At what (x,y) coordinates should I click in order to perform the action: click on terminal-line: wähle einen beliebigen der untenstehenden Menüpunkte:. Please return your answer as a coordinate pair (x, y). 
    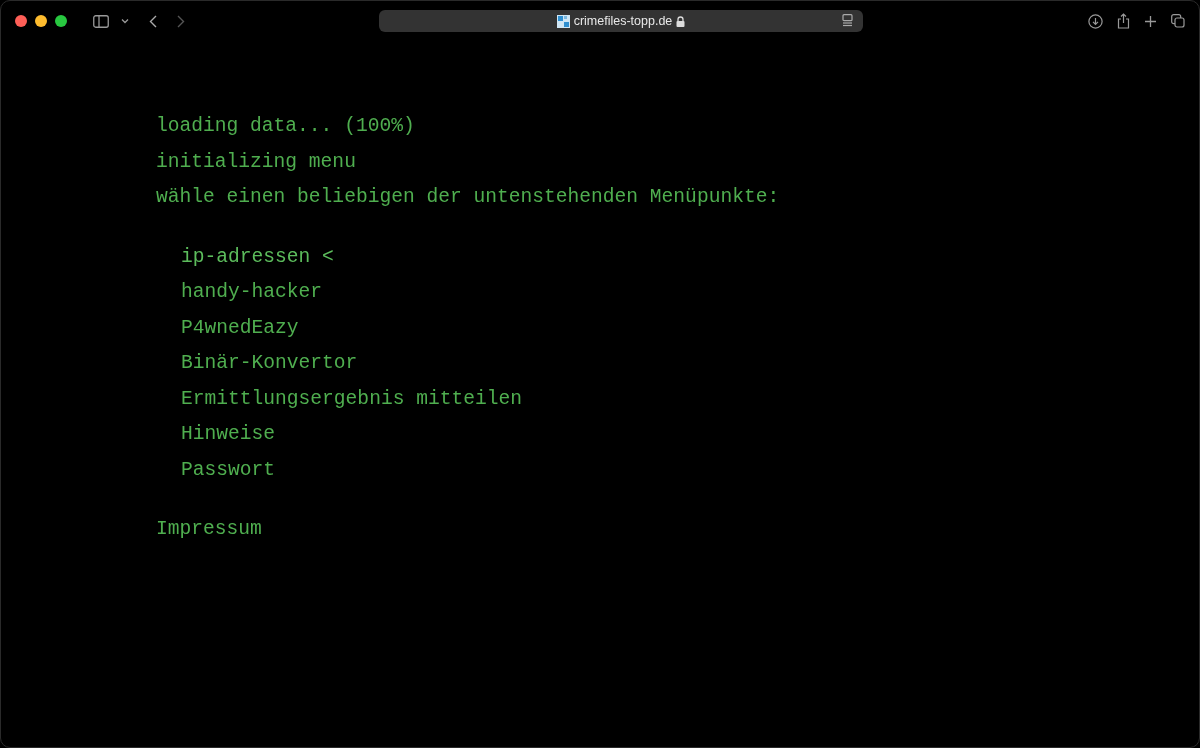
    Looking at the image, I should click on (468, 197).